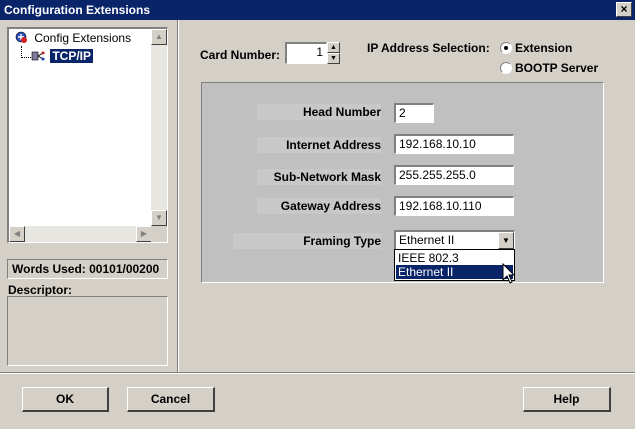  I want to click on dropdown-arrow-icon: ▼, so click(506, 240).